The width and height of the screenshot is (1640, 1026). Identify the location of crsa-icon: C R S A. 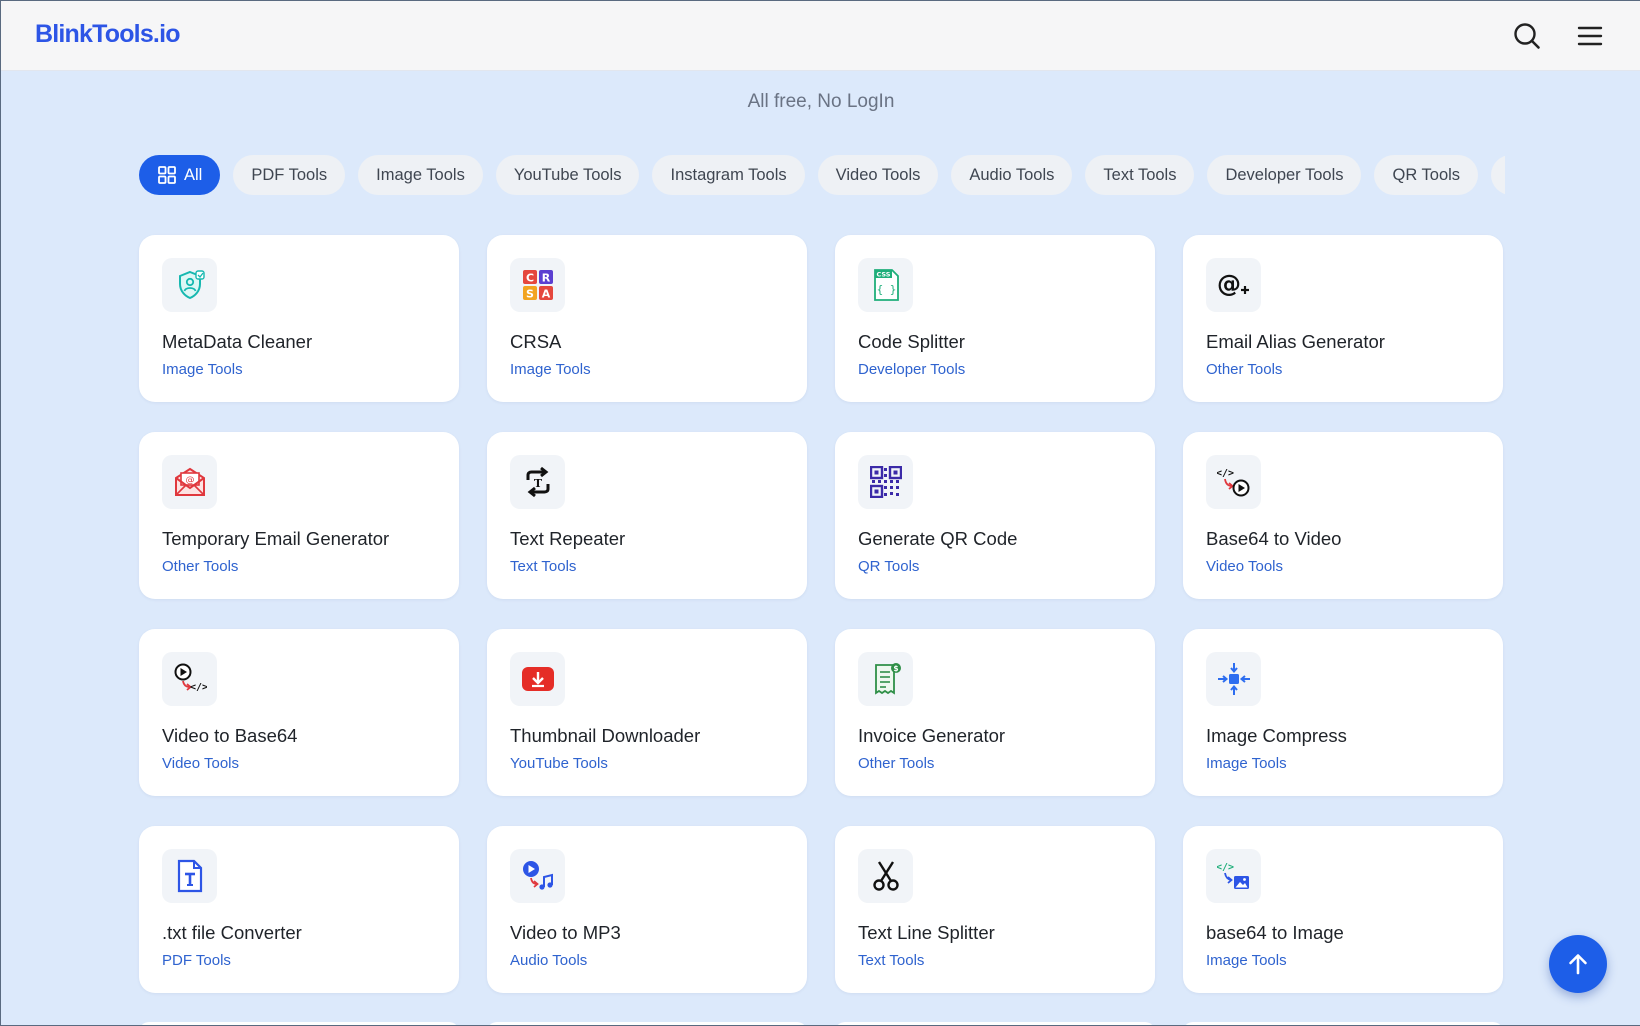
(537, 285).